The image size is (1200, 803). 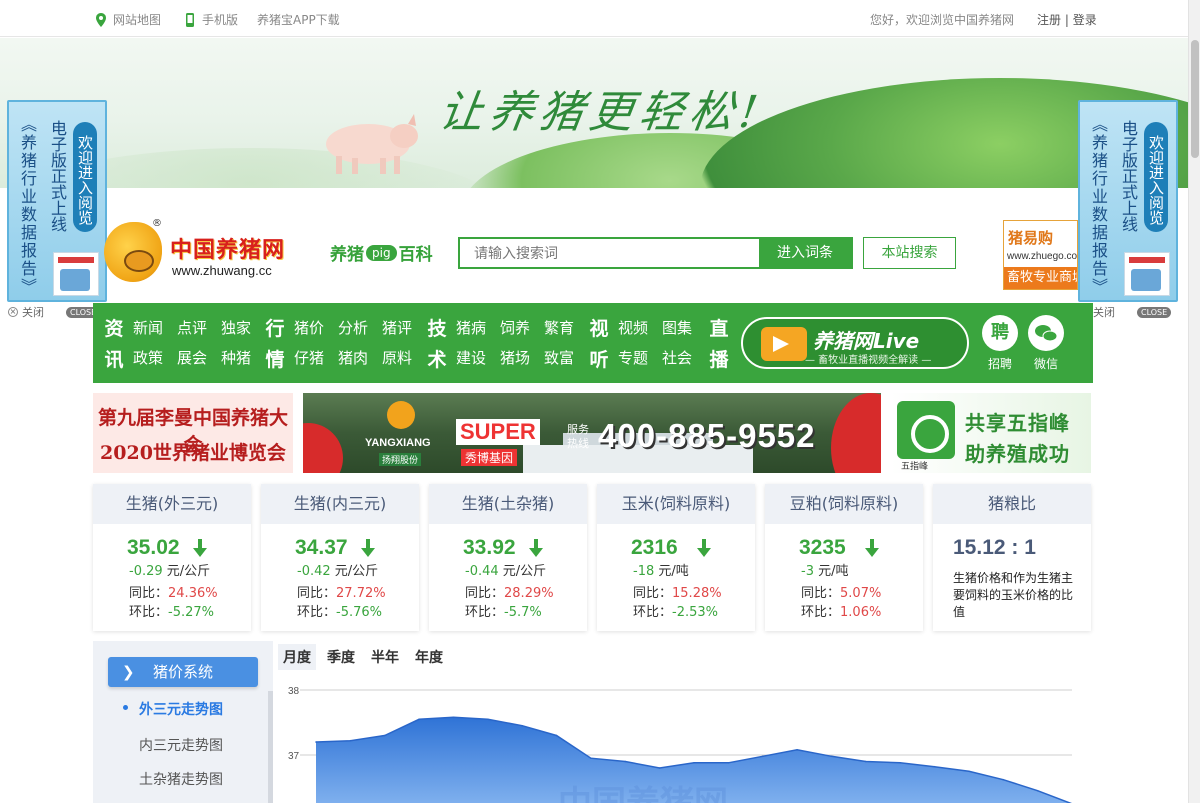 I want to click on jobs-label: 招聘, so click(x=1000, y=363).